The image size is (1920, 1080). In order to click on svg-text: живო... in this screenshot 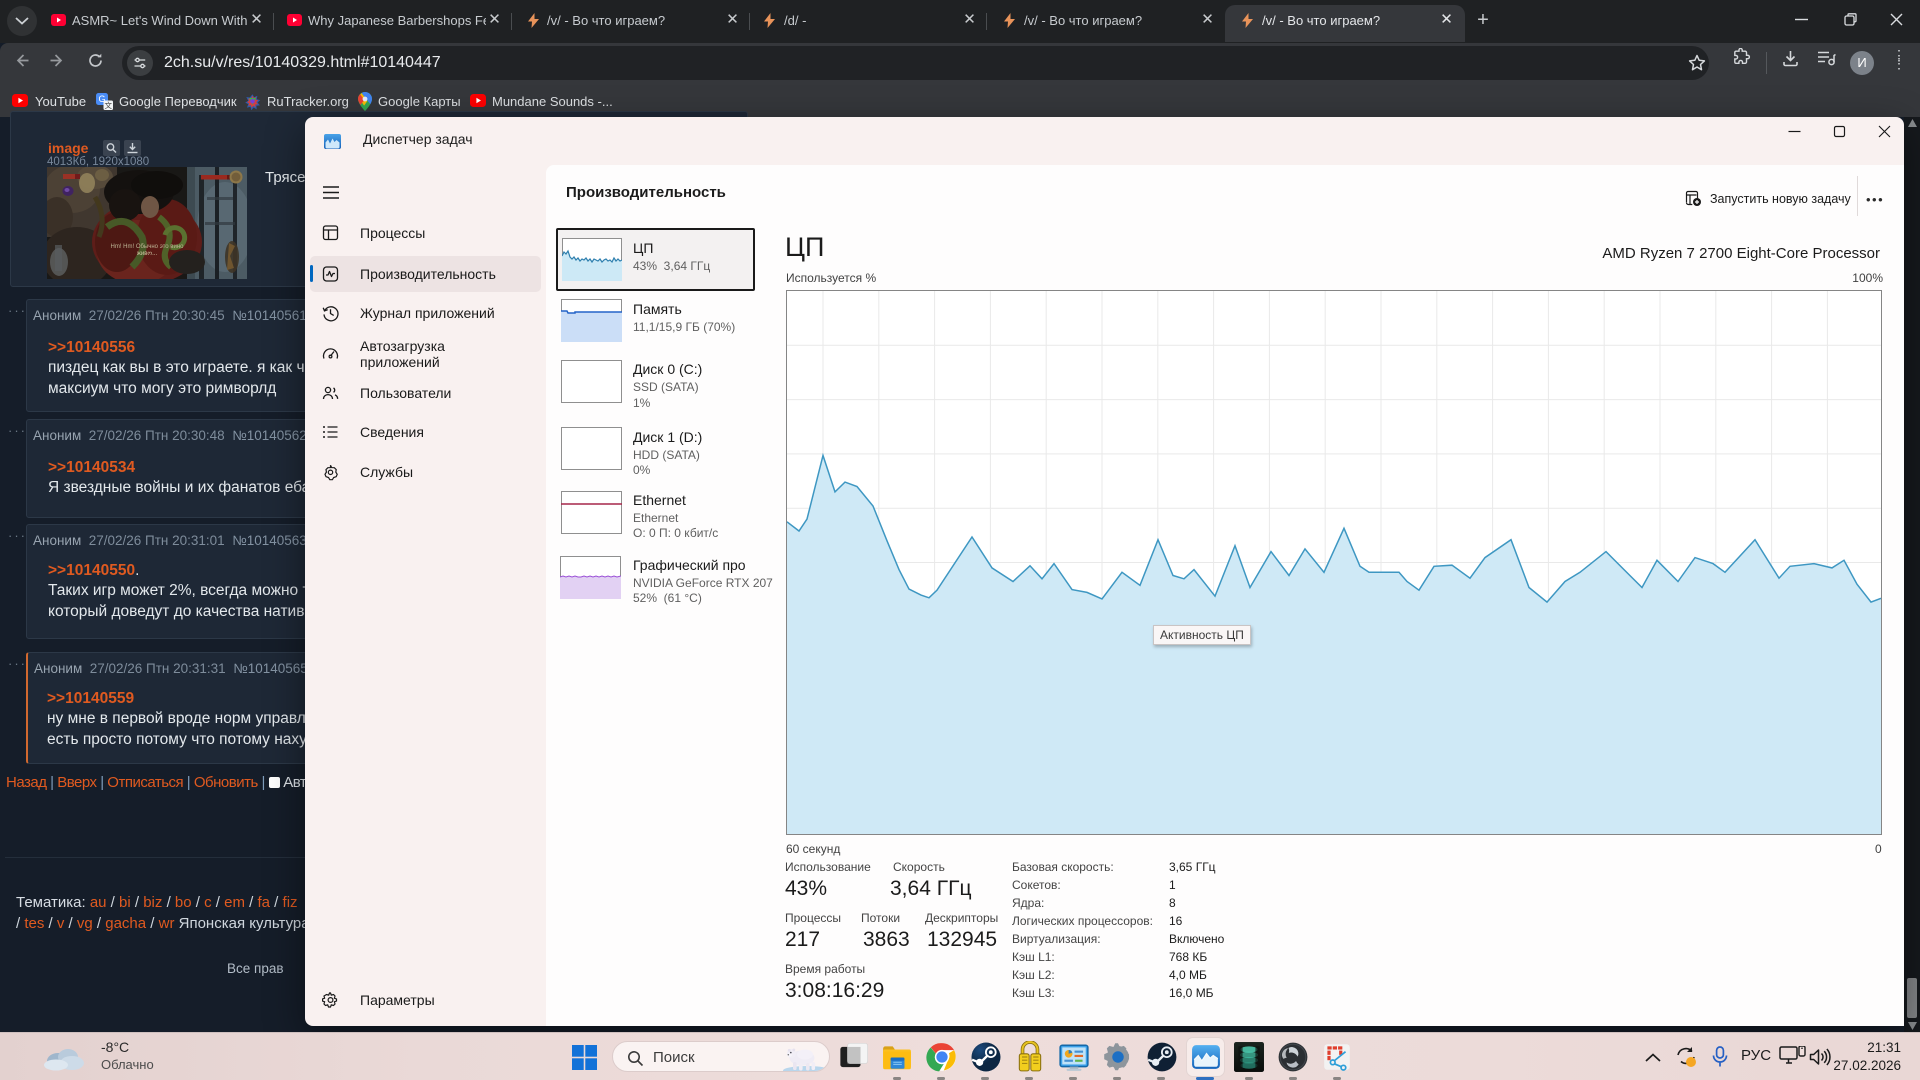, I will do `click(147, 254)`.